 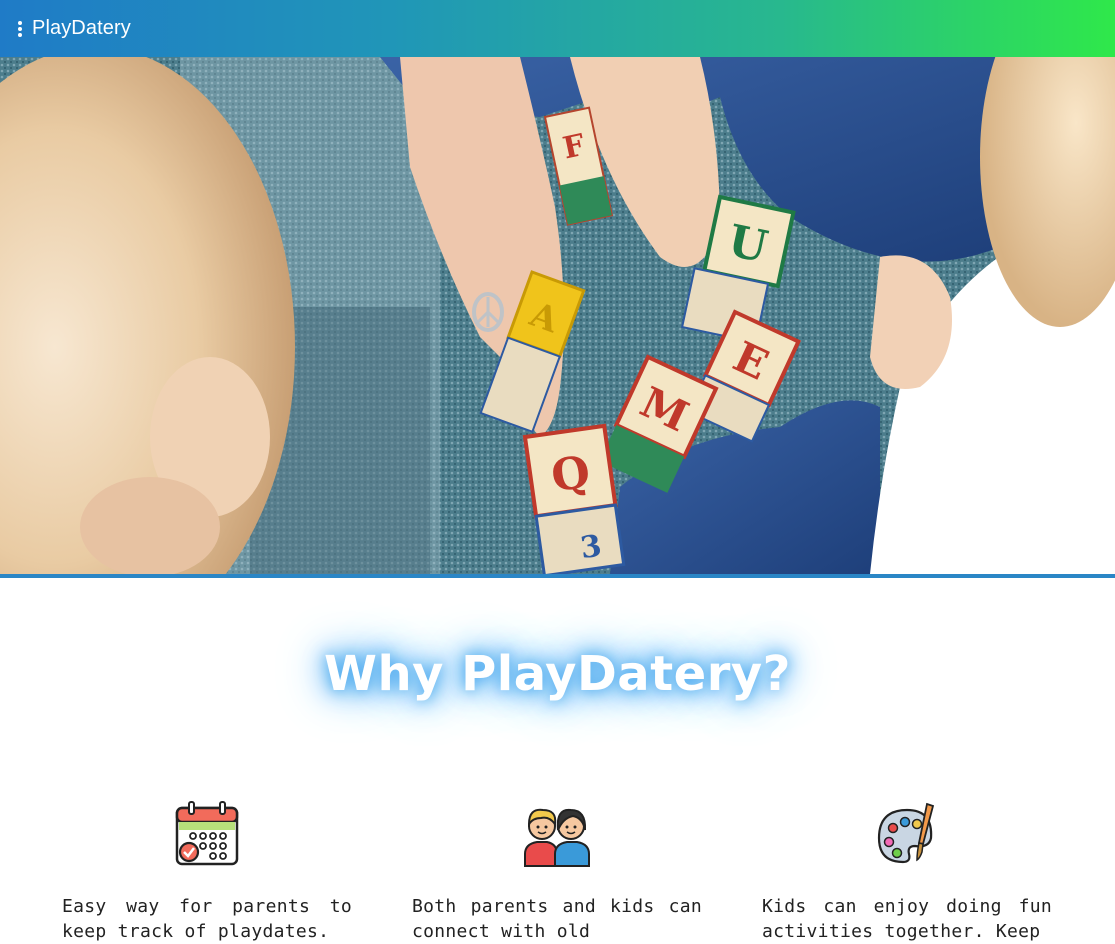 What do you see at coordinates (207, 833) in the screenshot?
I see `calendar-icon` at bounding box center [207, 833].